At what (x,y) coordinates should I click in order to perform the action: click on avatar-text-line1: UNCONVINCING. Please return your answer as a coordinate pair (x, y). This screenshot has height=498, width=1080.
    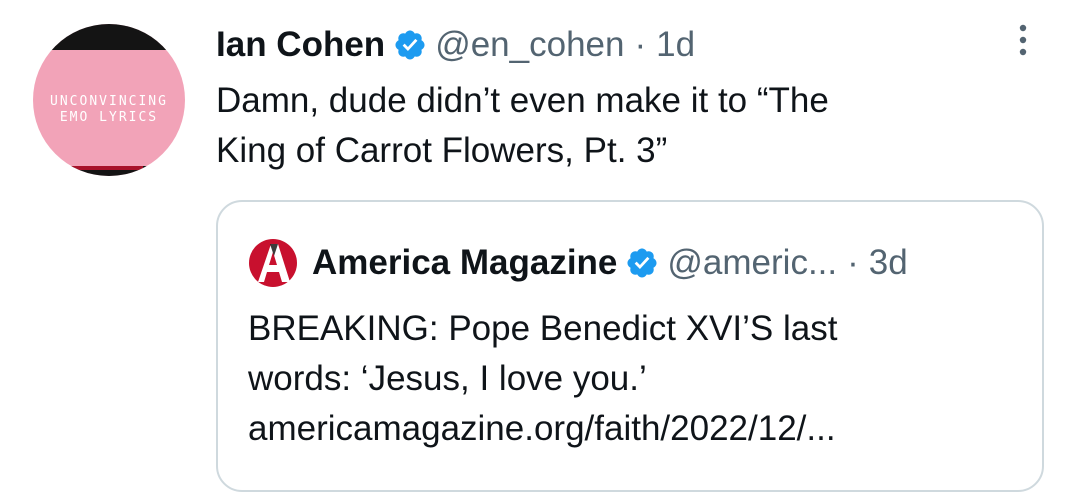
    Looking at the image, I should click on (109, 101).